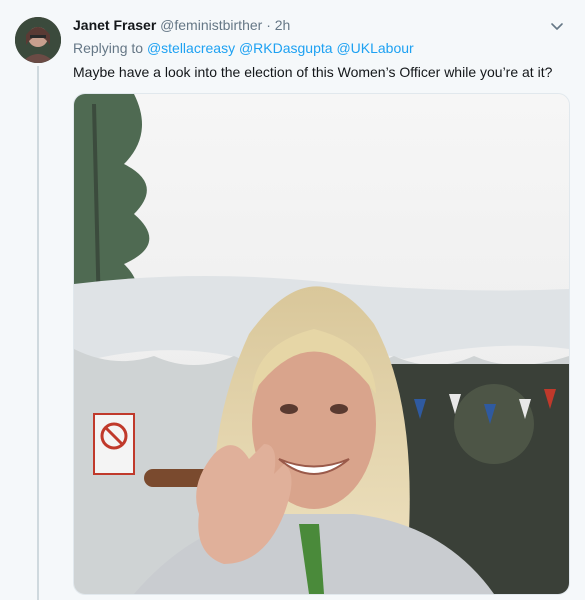 The width and height of the screenshot is (585, 600). Describe the element at coordinates (114, 25) in the screenshot. I see `author-name: Janet Fraser` at that location.